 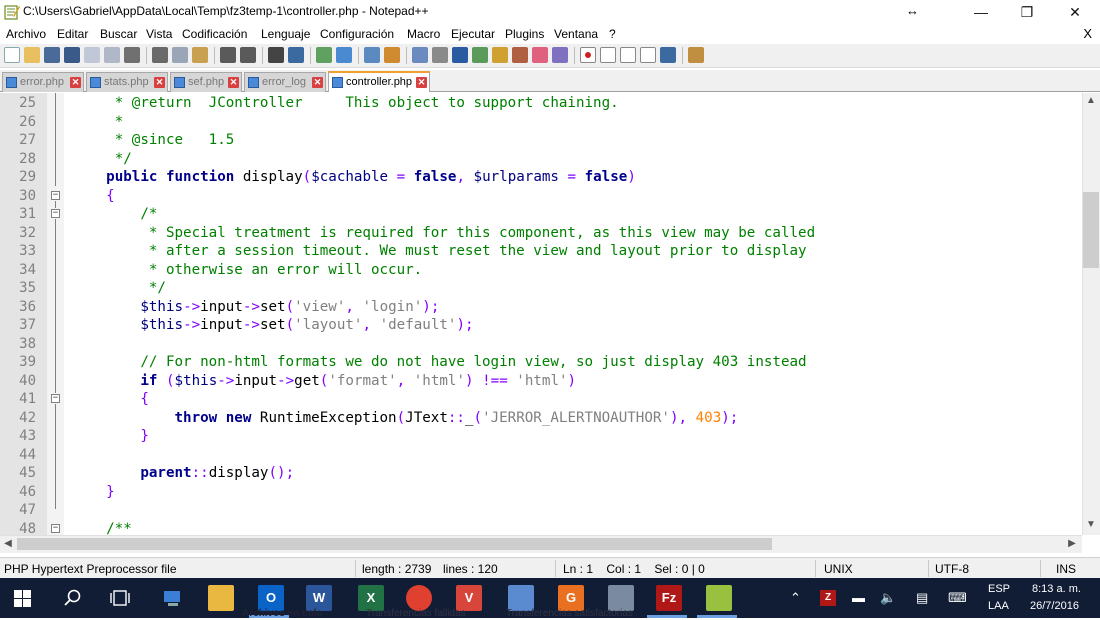 I want to click on tab-error-php: error.php ✕, so click(x=43, y=82).